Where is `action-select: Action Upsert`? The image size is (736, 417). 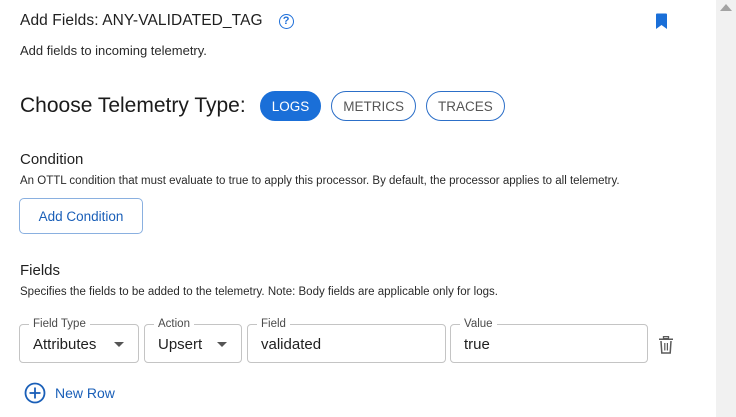
action-select: Action Upsert is located at coordinates (193, 340).